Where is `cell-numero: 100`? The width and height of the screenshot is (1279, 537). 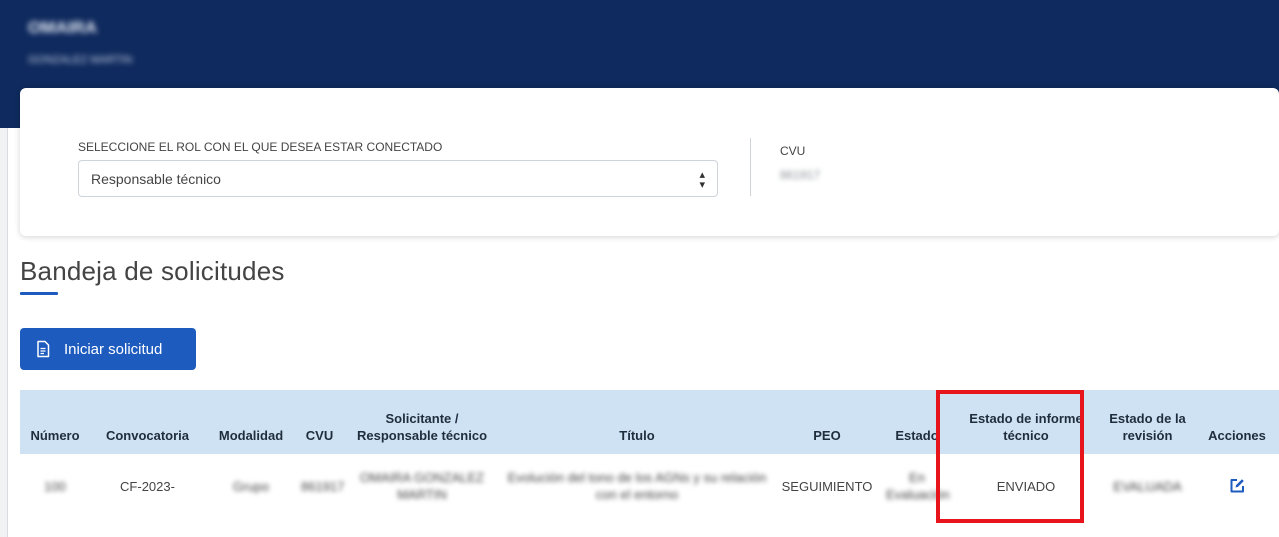 cell-numero: 100 is located at coordinates (55, 486).